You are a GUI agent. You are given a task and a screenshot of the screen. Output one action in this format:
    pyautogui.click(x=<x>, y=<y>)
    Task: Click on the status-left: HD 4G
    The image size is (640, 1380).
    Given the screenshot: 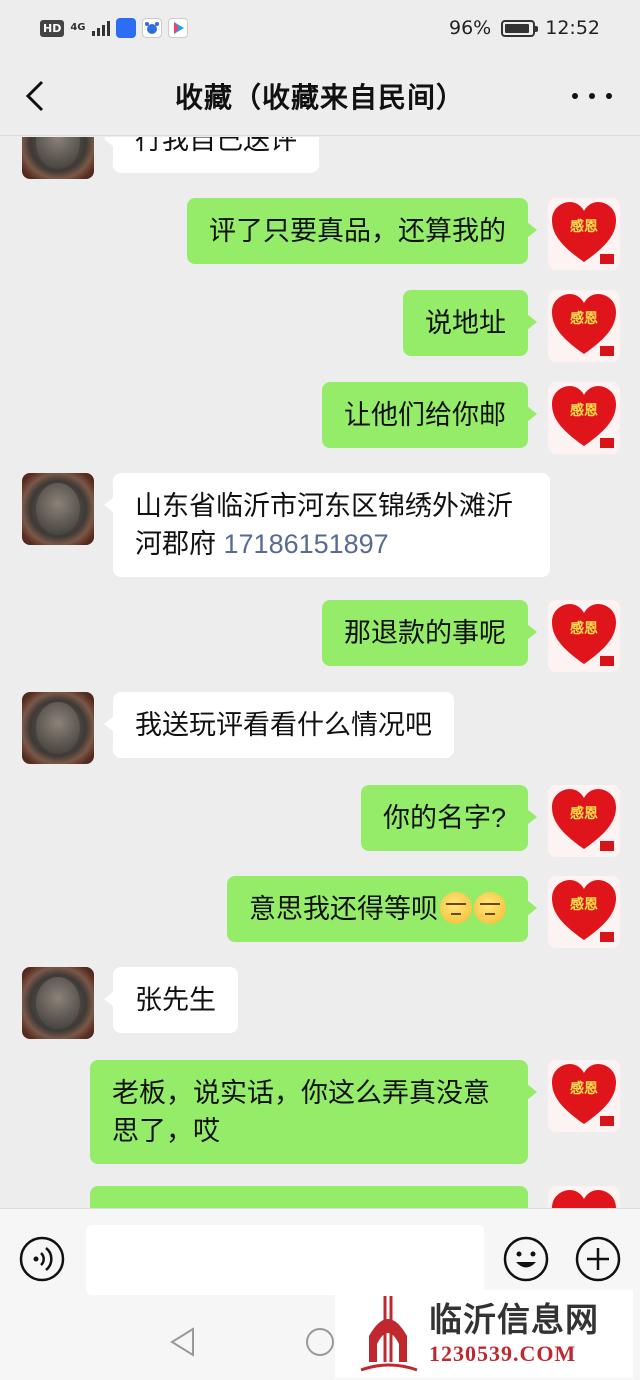 What is the action you would take?
    pyautogui.click(x=114, y=28)
    